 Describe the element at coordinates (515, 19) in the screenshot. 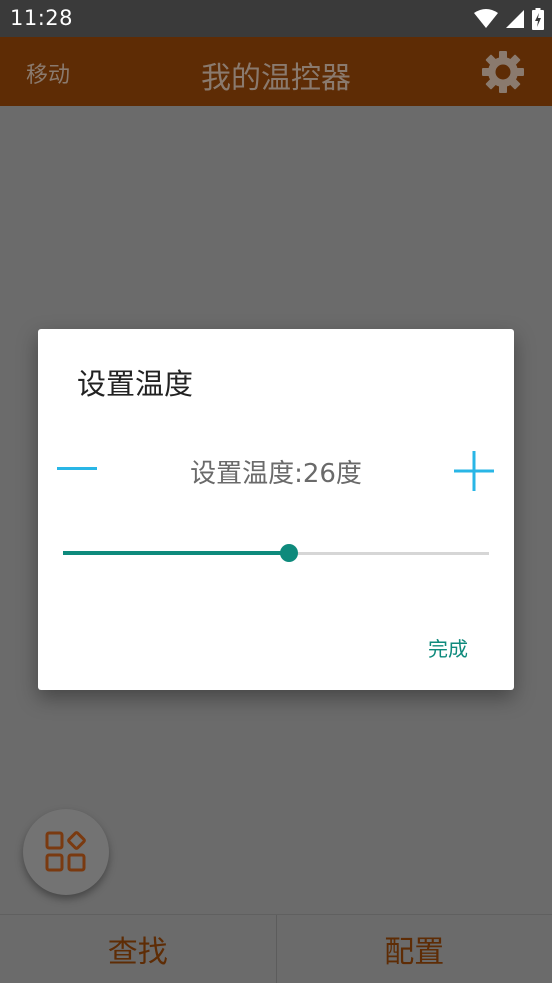

I see `cellular-icon` at that location.